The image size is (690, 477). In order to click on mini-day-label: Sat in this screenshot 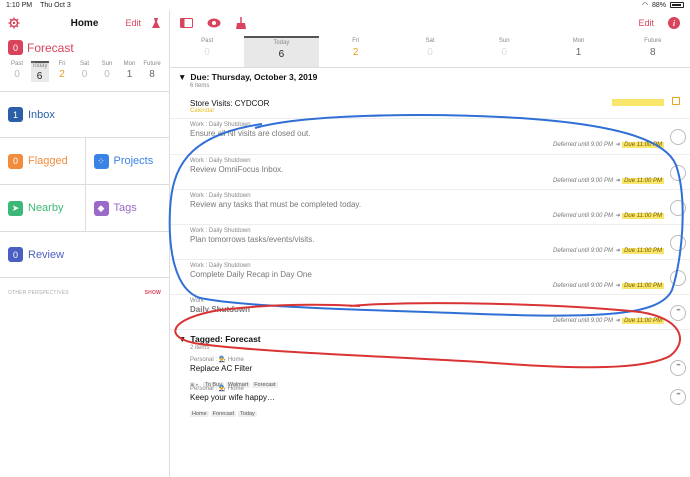, I will do `click(84, 64)`.